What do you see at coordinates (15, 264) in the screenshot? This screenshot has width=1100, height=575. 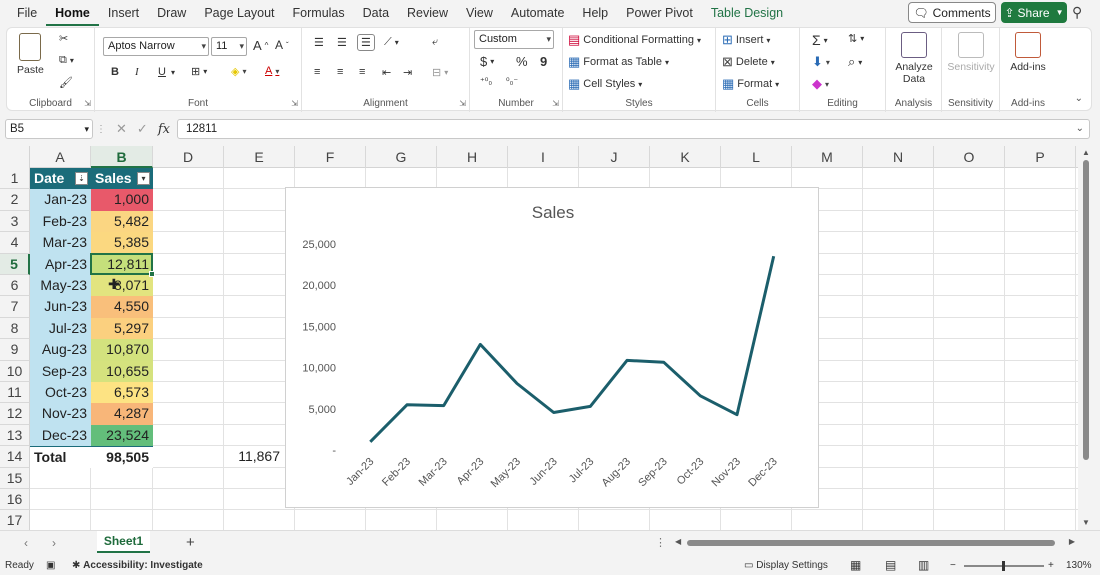 I see `row-header-5: 5` at bounding box center [15, 264].